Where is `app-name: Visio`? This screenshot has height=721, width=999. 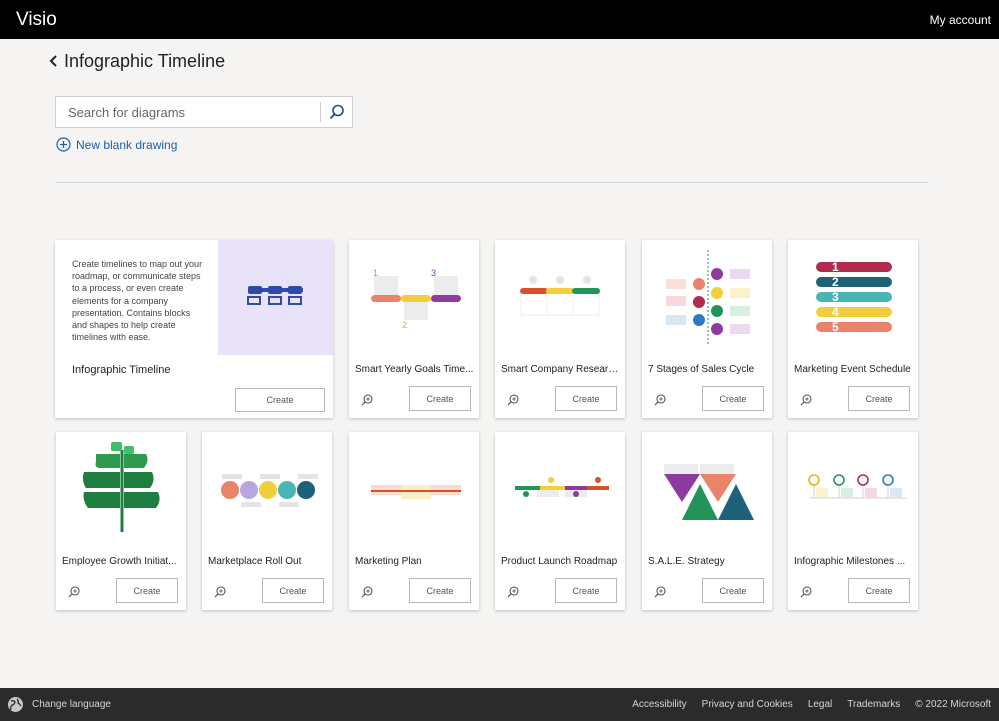
app-name: Visio is located at coordinates (36, 19).